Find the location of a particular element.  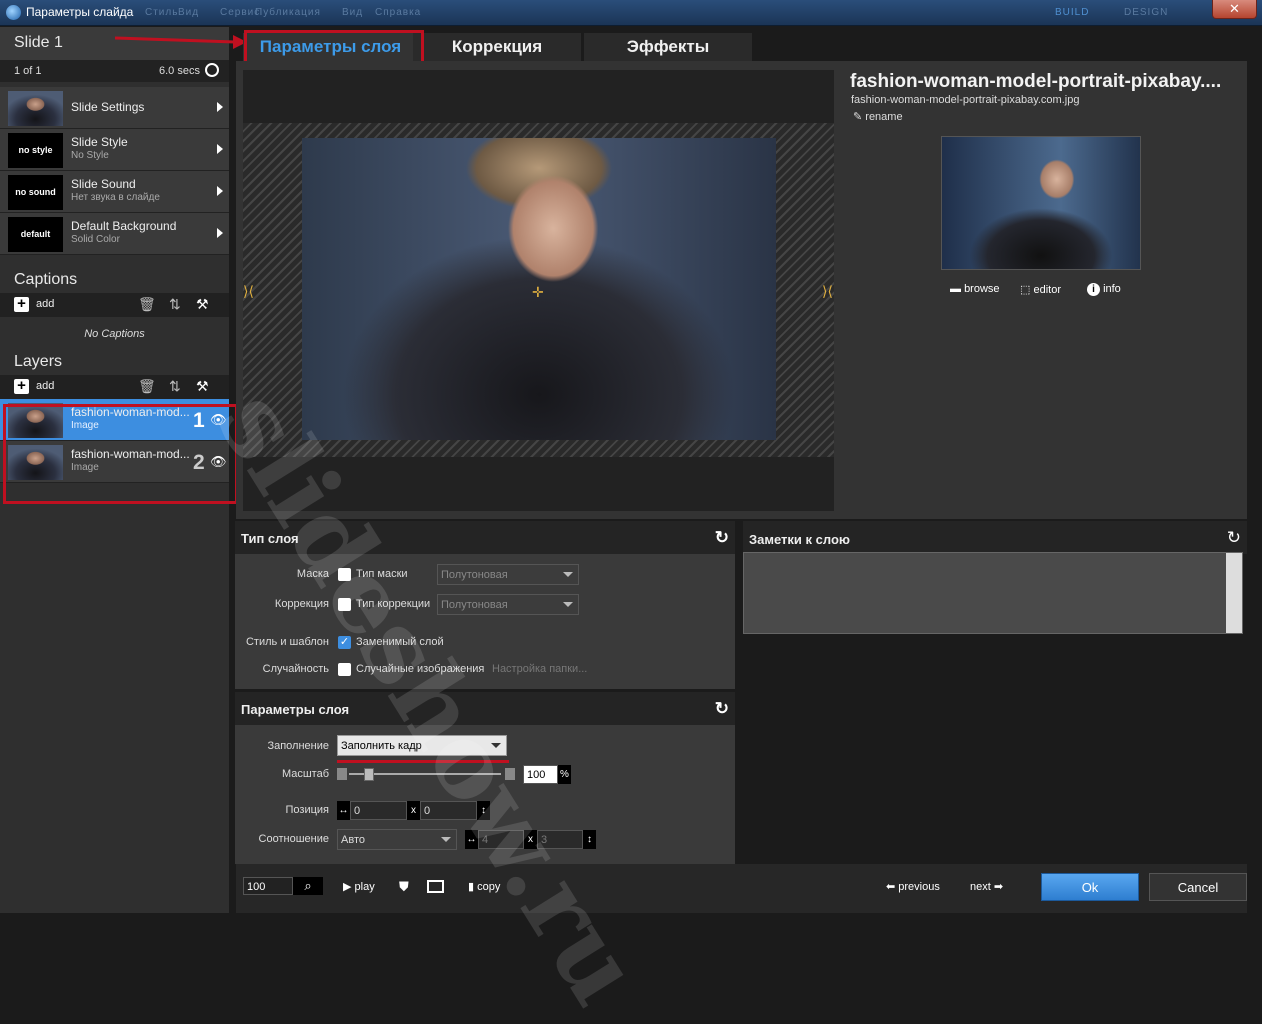

notes-heading: Заметки к слою ↻ is located at coordinates (995, 537).